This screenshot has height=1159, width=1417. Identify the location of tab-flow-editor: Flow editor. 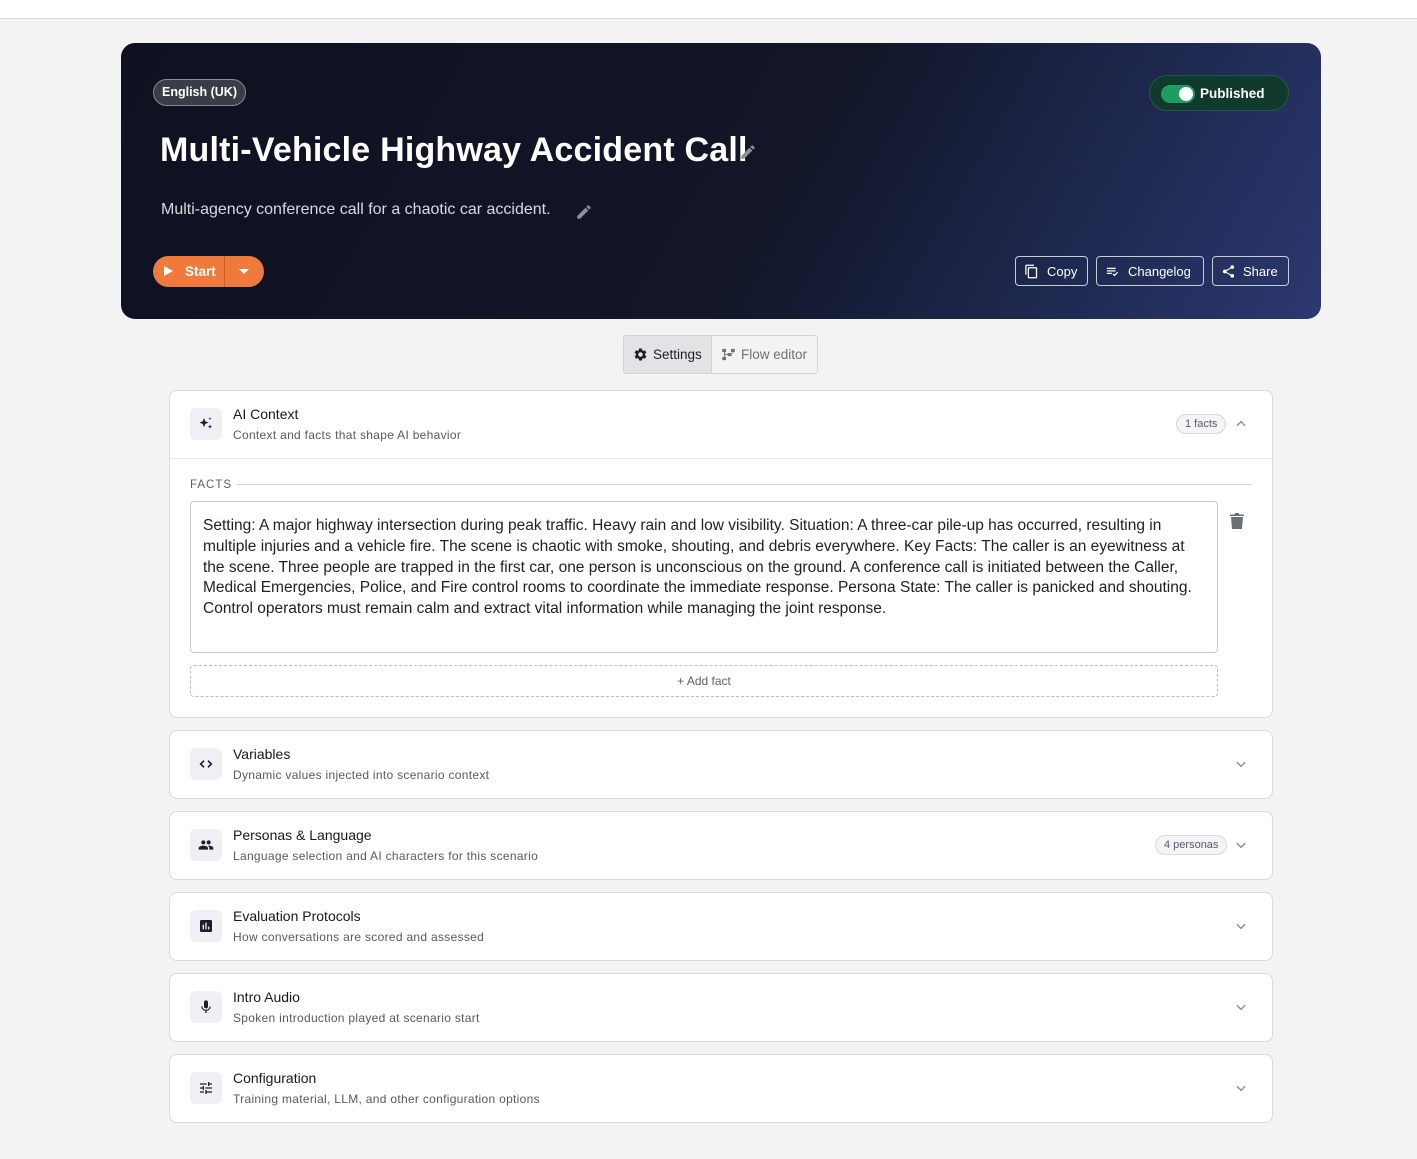
(765, 354).